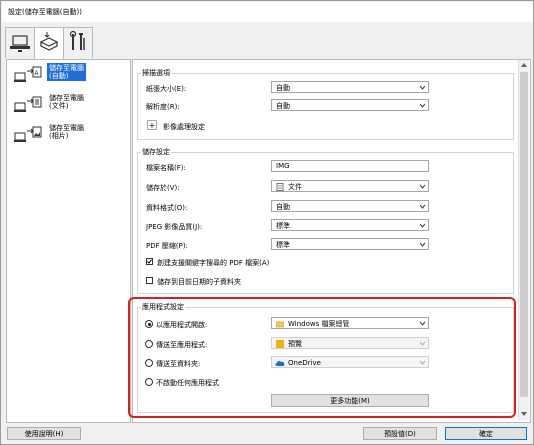 This screenshot has width=534, height=445. Describe the element at coordinates (283, 166) in the screenshot. I see `filename-value: IMG` at that location.